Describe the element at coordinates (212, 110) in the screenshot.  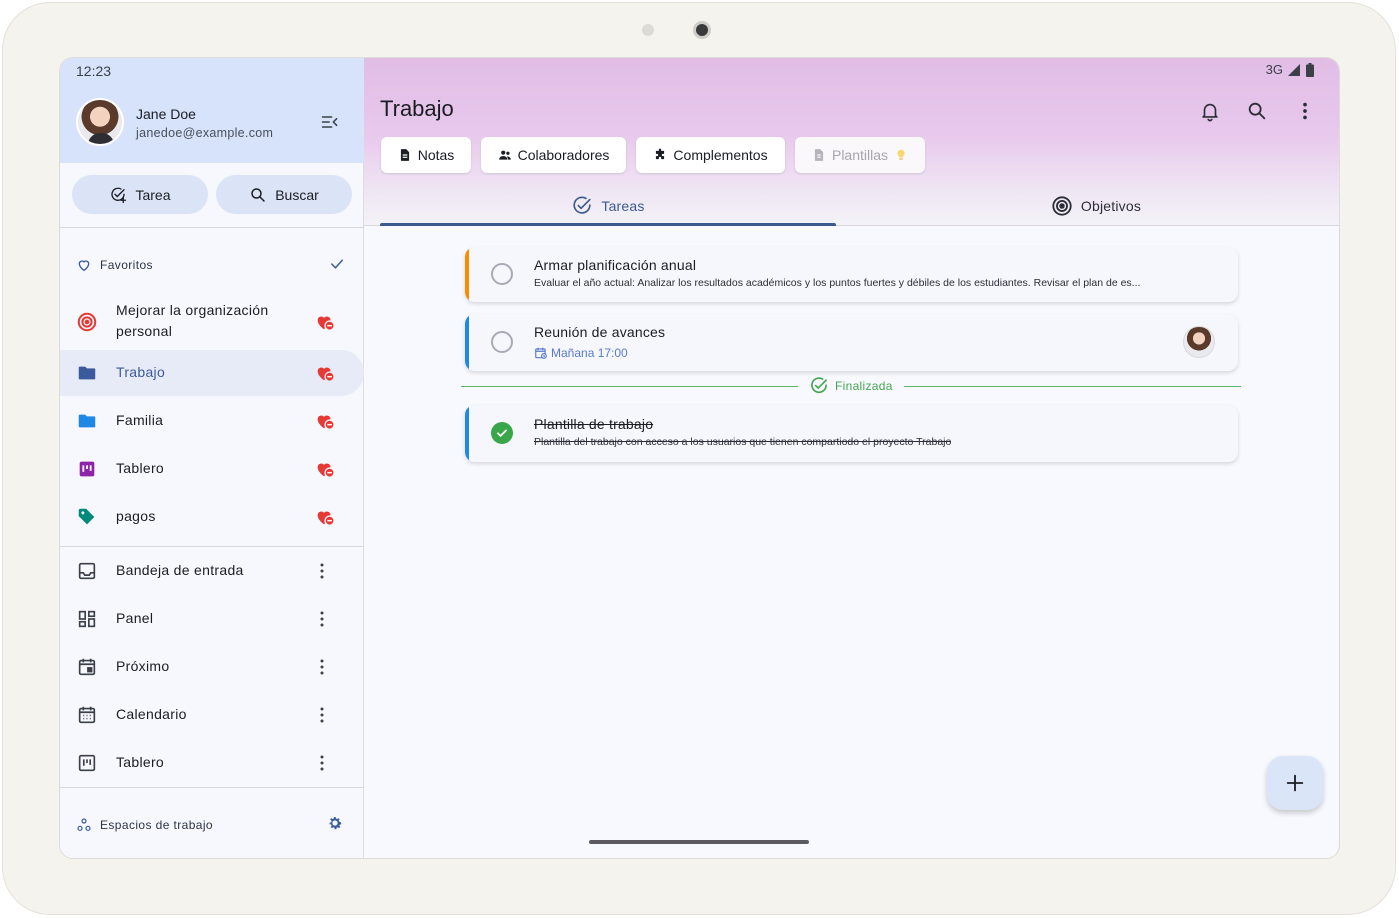
I see `sidebar-header: 12:23 Jane Doe janedoe@example.com` at that location.